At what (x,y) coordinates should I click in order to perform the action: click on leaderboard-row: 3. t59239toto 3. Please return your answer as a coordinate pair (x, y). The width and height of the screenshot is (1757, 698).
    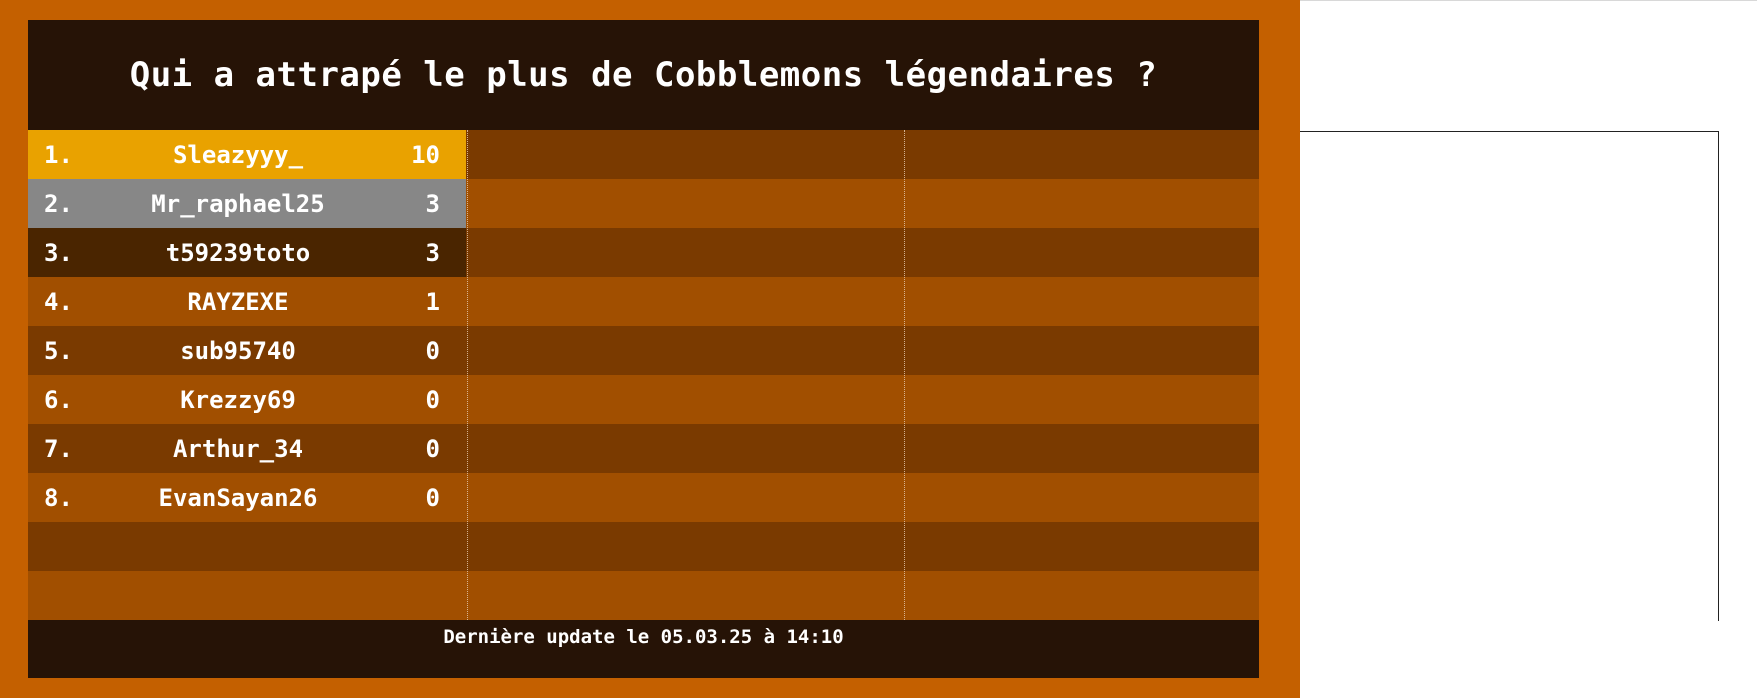
    Looking at the image, I should click on (643, 252).